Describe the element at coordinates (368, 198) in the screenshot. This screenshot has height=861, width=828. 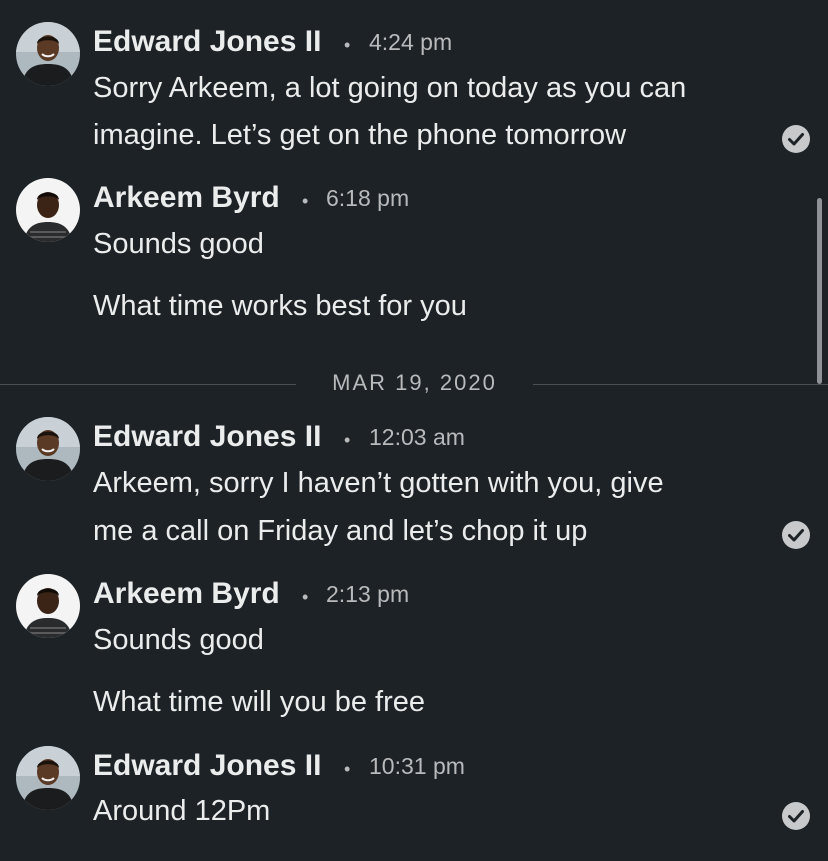
I see `message-time: 6:18 pm` at that location.